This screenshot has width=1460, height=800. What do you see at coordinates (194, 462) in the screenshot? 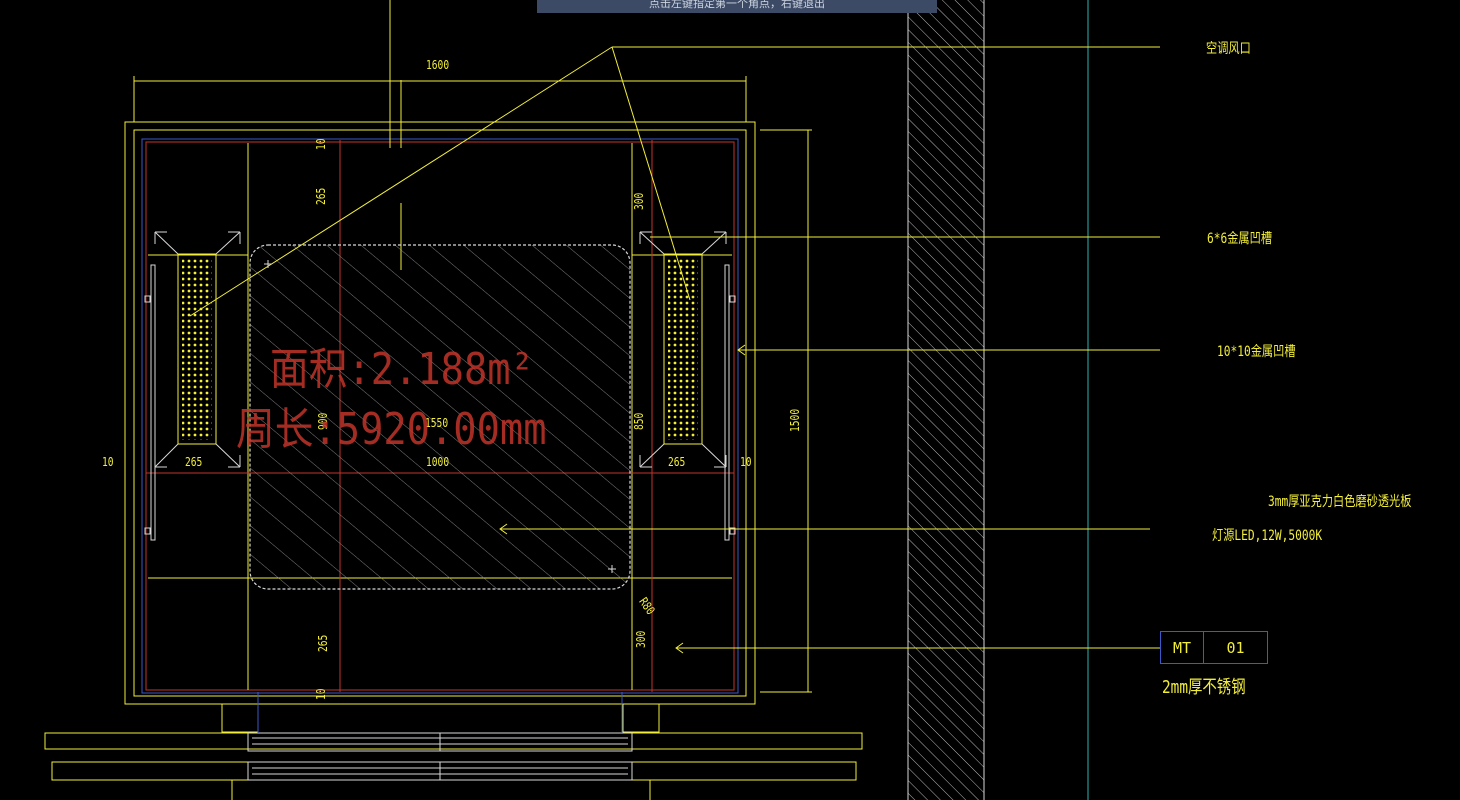
I see `dim-left-cell: 265` at bounding box center [194, 462].